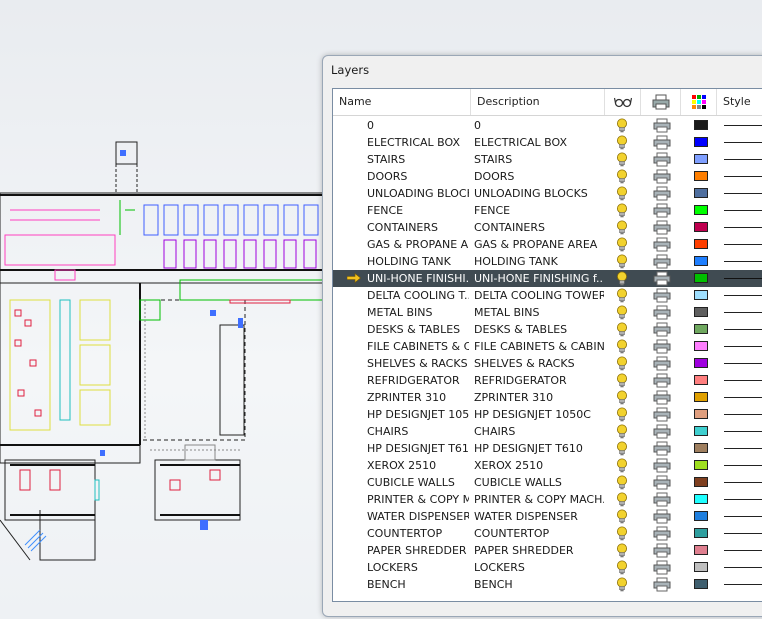  What do you see at coordinates (539, 193) in the screenshot?
I see `layer-description: UNLOADING BLOCKS` at bounding box center [539, 193].